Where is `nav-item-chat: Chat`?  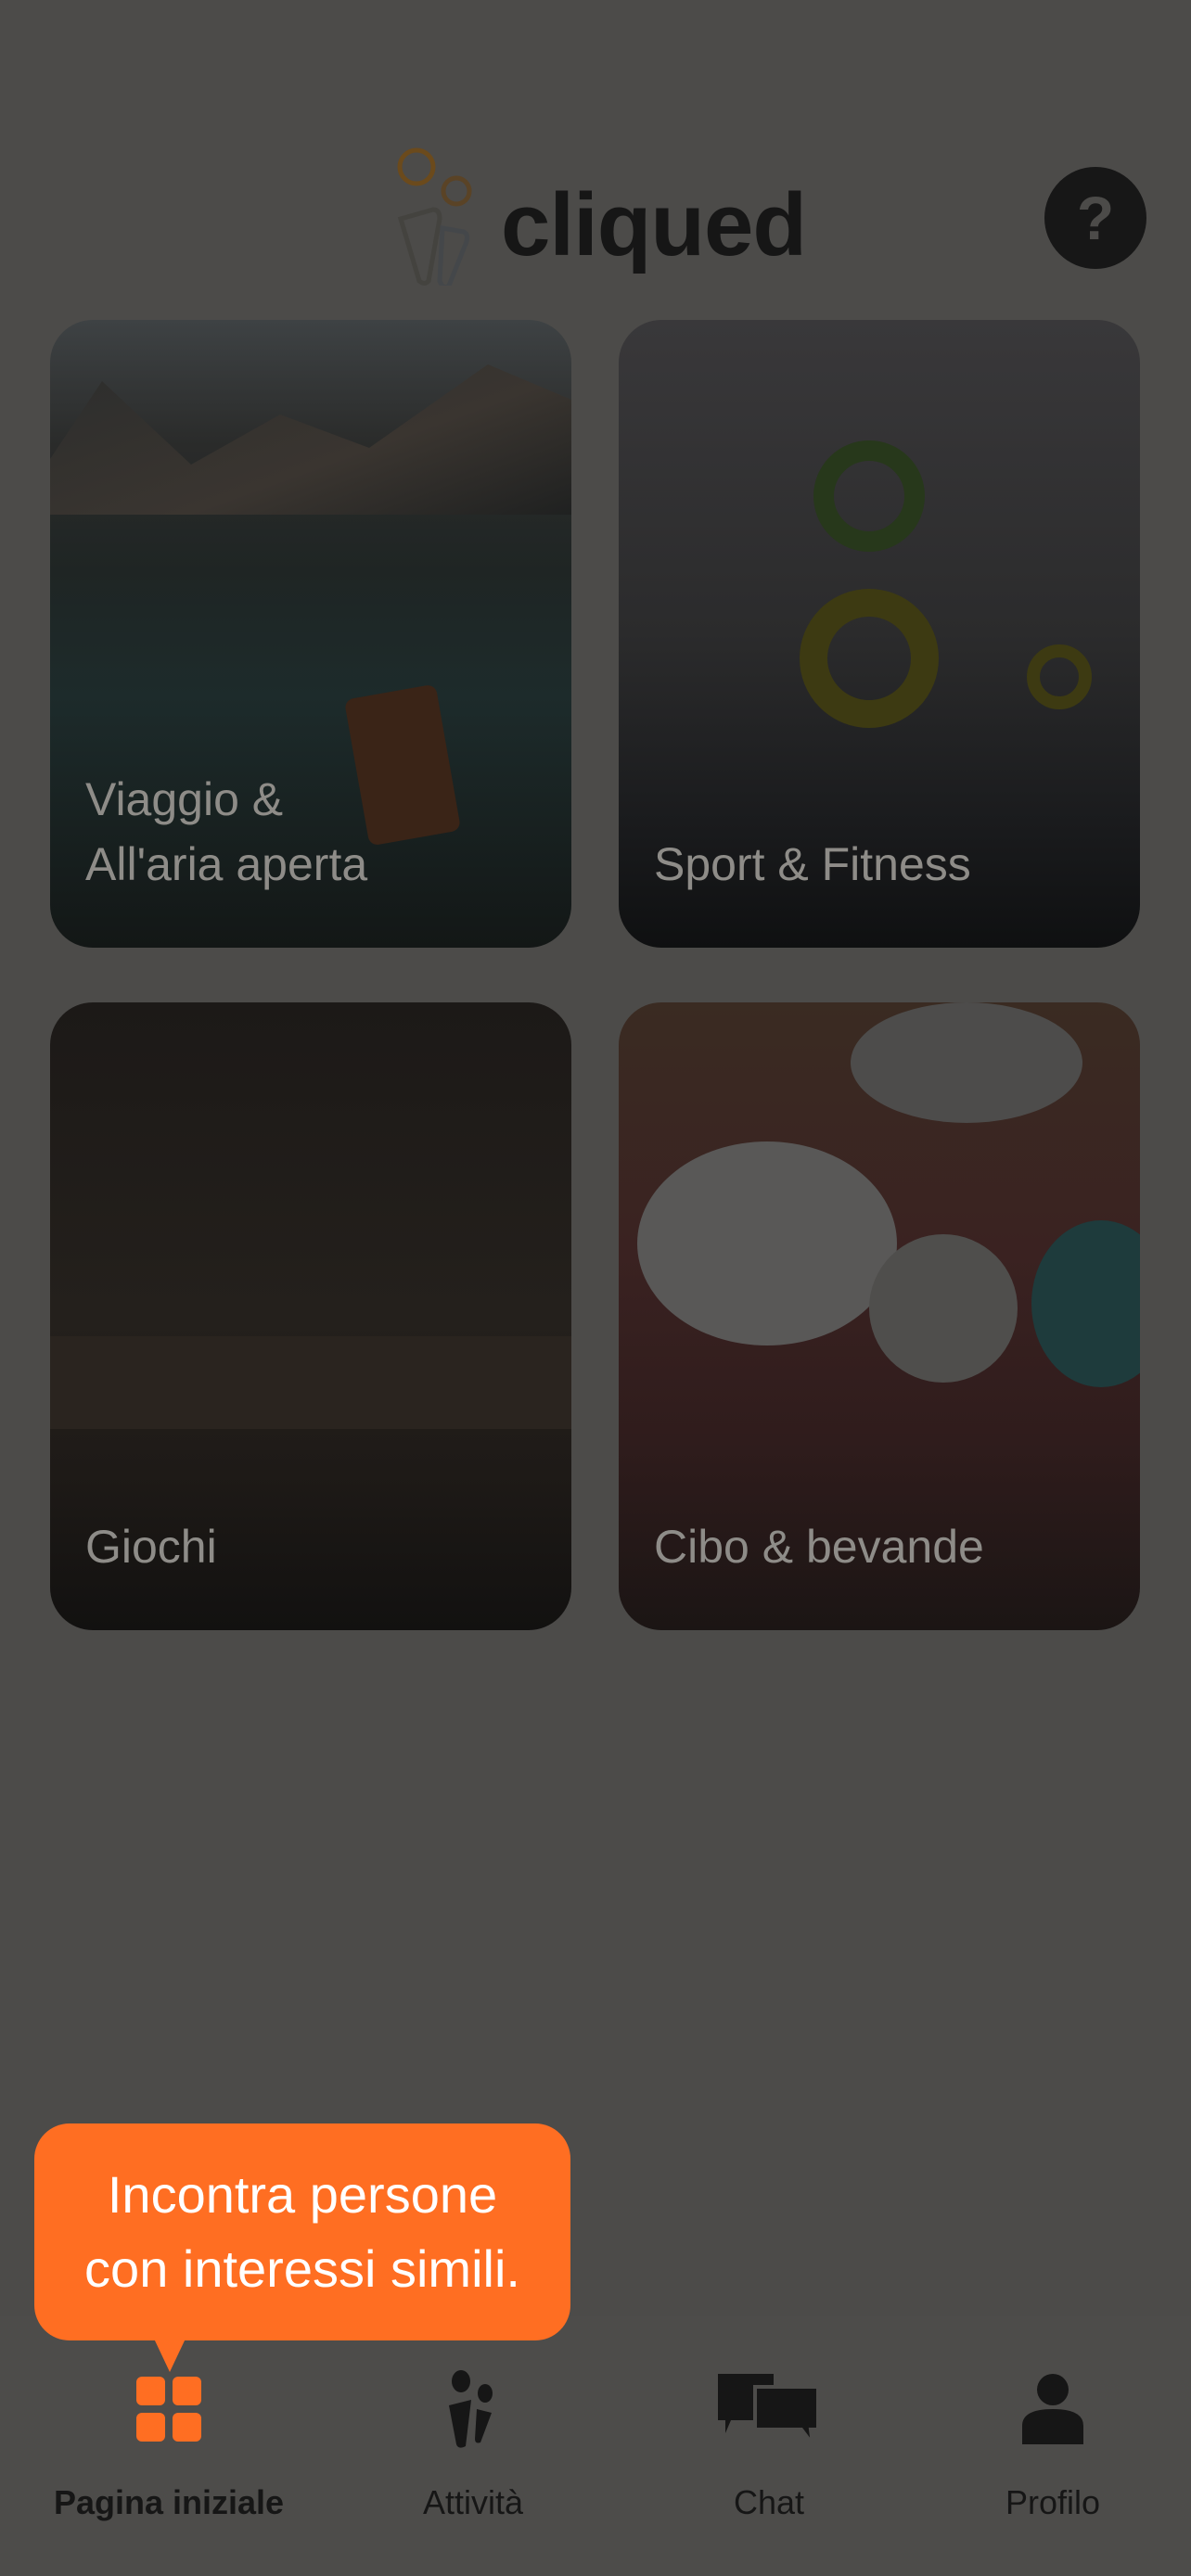
nav-item-chat: Chat is located at coordinates (769, 2447).